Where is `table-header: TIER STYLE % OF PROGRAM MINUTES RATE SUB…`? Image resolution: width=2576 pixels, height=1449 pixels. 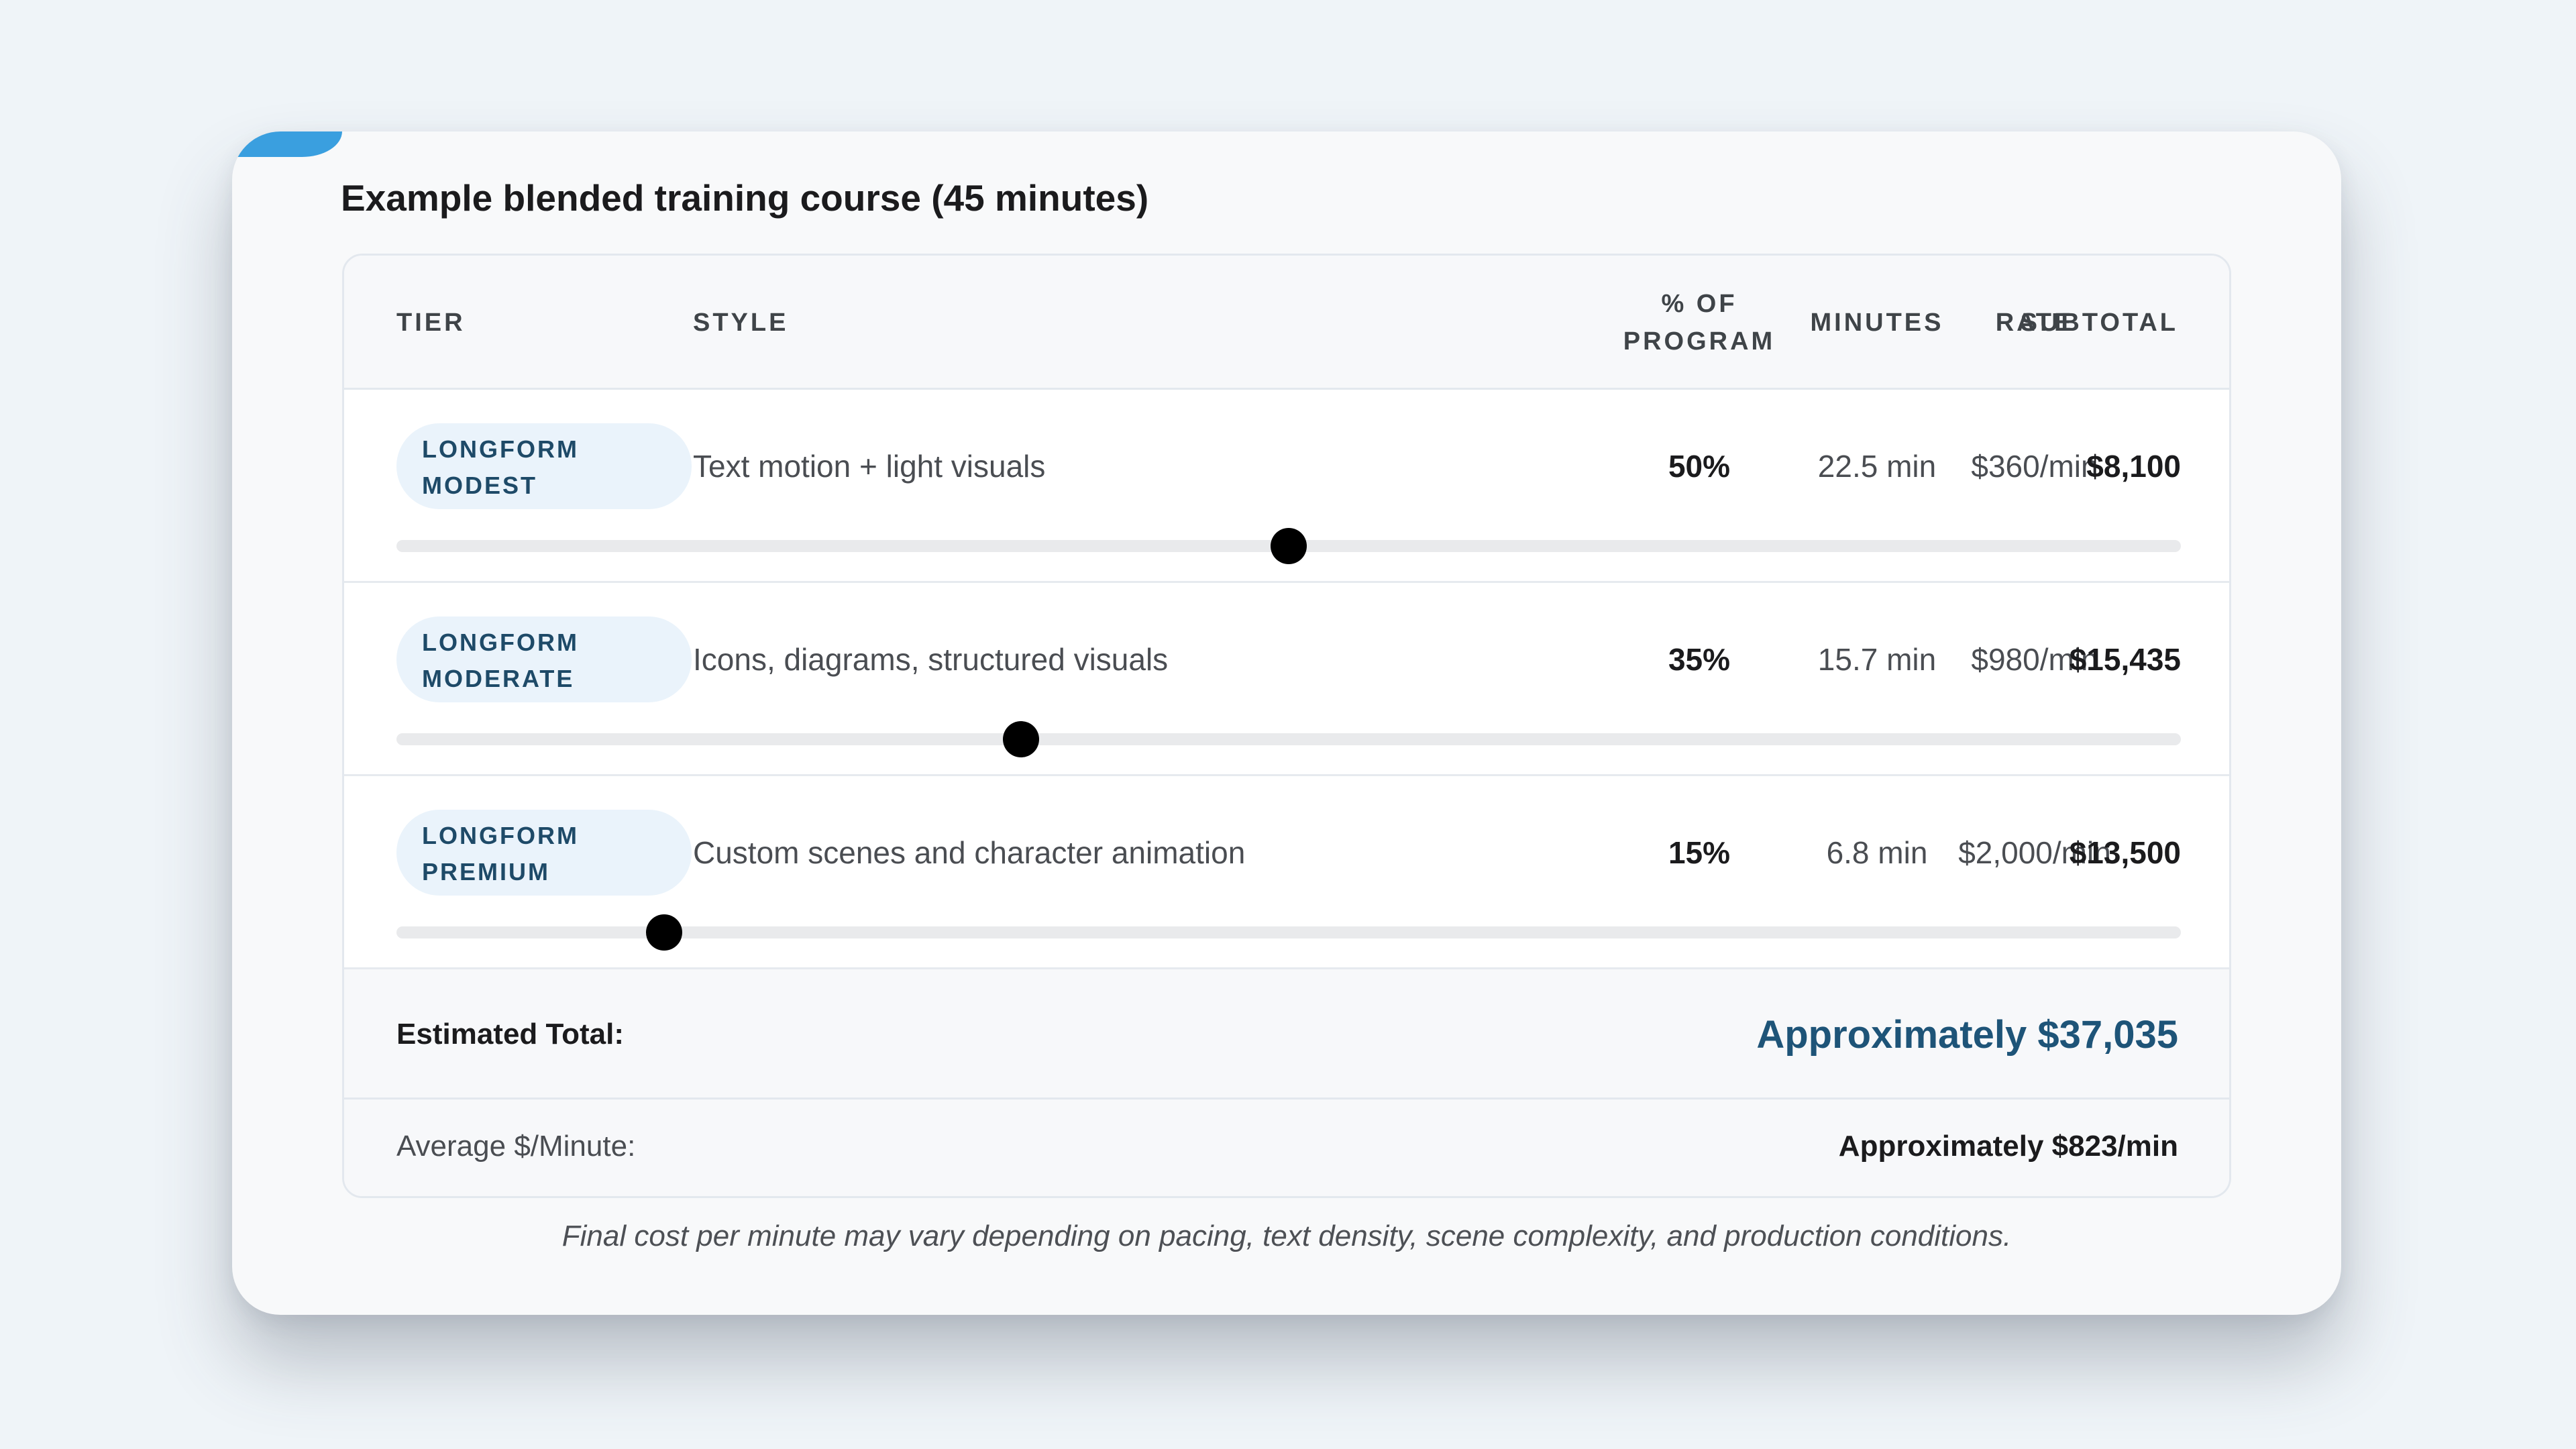 table-header: TIER STYLE % OF PROGRAM MINUTES RATE SUB… is located at coordinates (1286, 323).